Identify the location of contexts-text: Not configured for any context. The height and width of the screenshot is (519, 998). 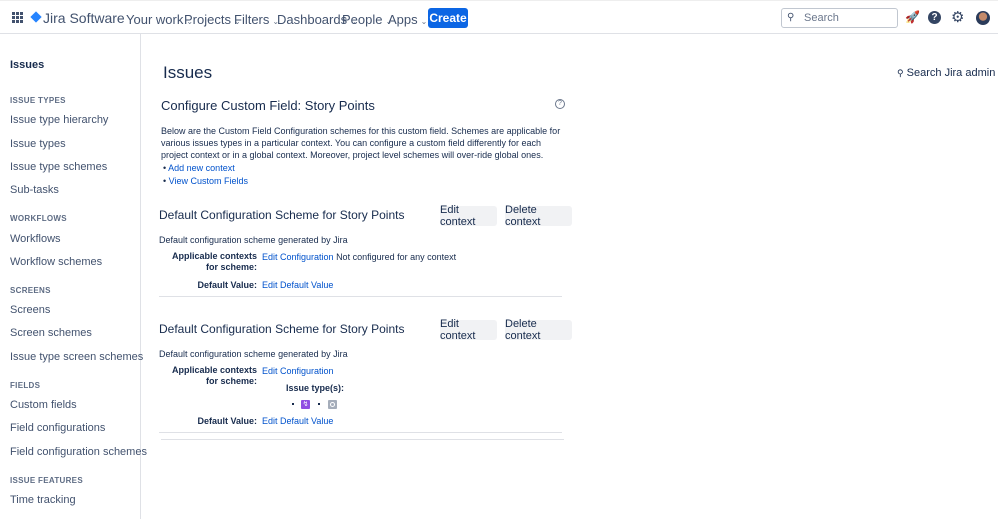
(396, 257).